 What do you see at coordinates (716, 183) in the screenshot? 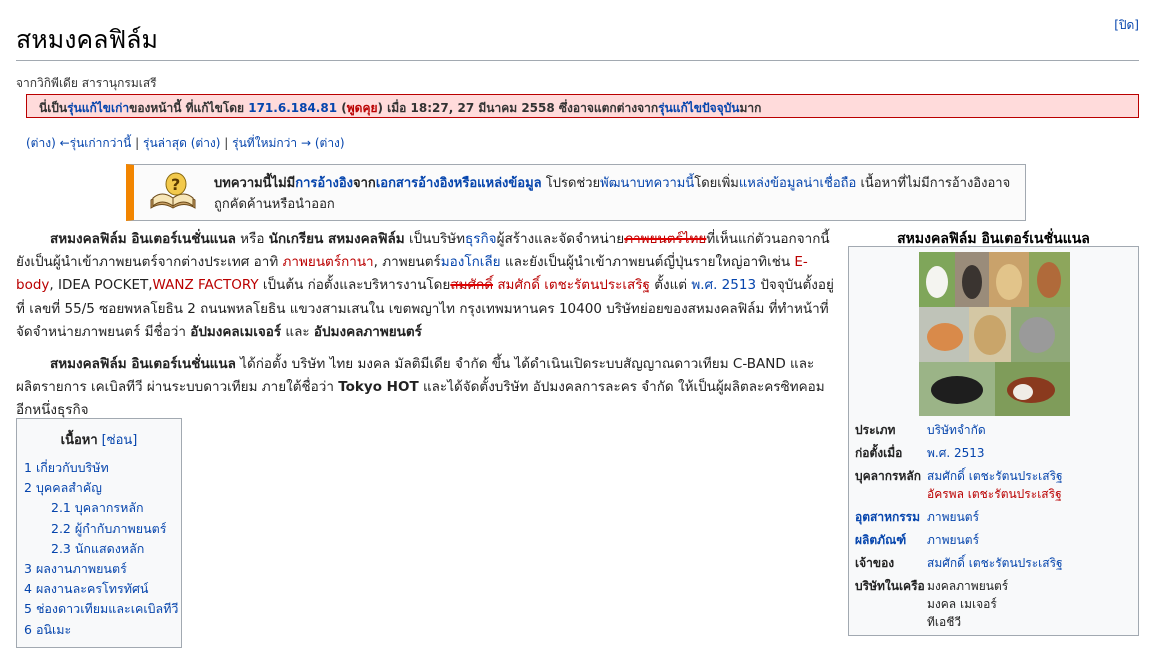
I see `ambox-text-part: โดยเพิ่ม` at bounding box center [716, 183].